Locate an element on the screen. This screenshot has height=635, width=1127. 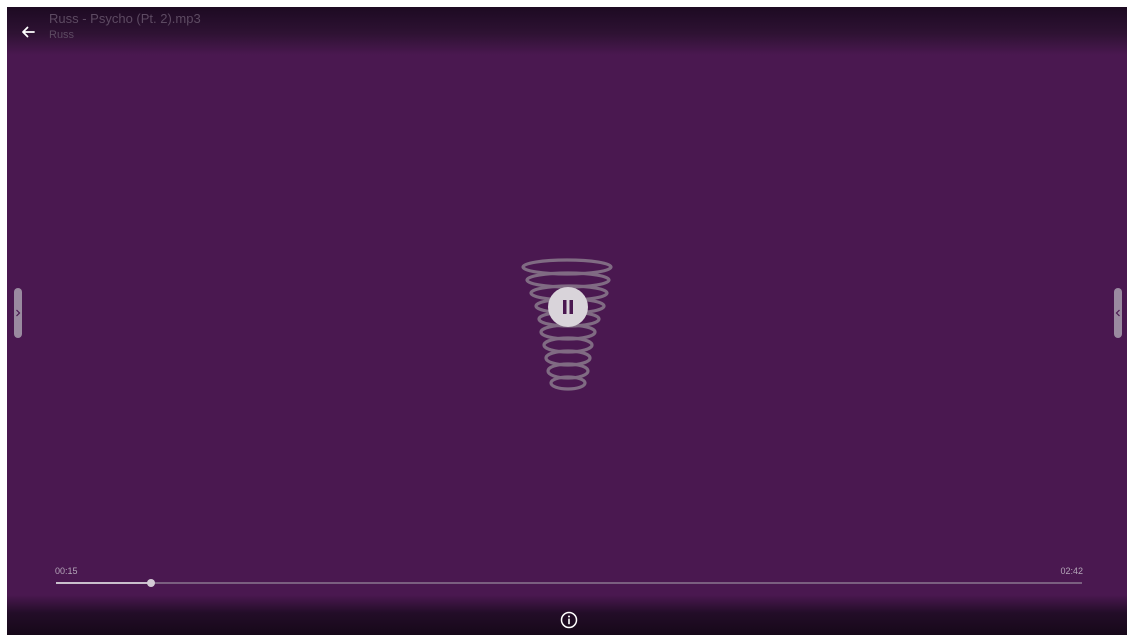
chevron-right-icon is located at coordinates (18, 313).